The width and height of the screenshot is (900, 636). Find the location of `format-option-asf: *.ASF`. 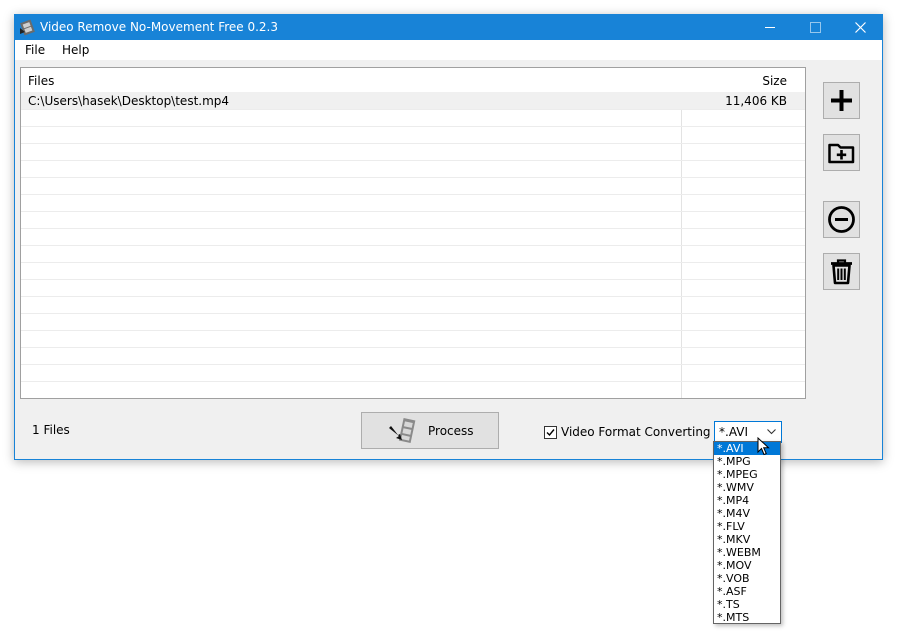

format-option-asf: *.ASF is located at coordinates (747, 591).